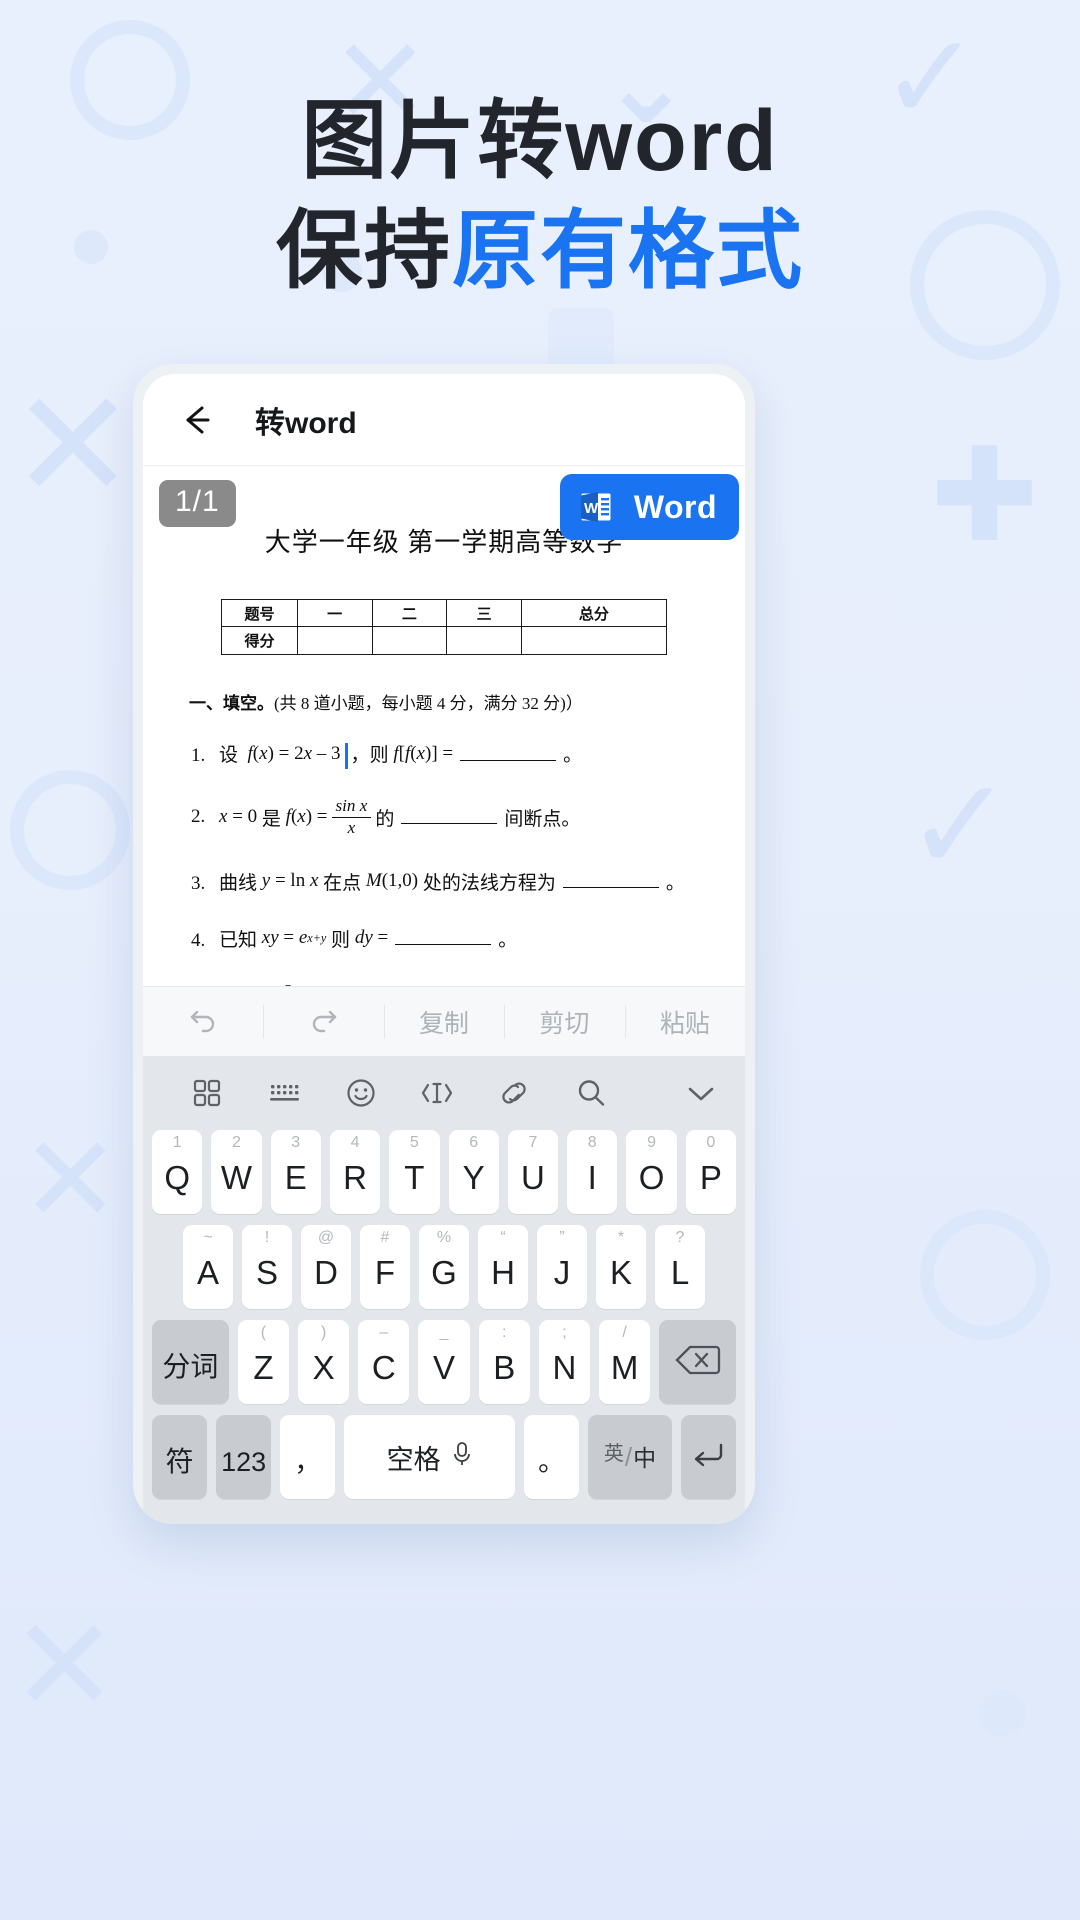  What do you see at coordinates (437, 1093) in the screenshot?
I see `cursor-move-icon` at bounding box center [437, 1093].